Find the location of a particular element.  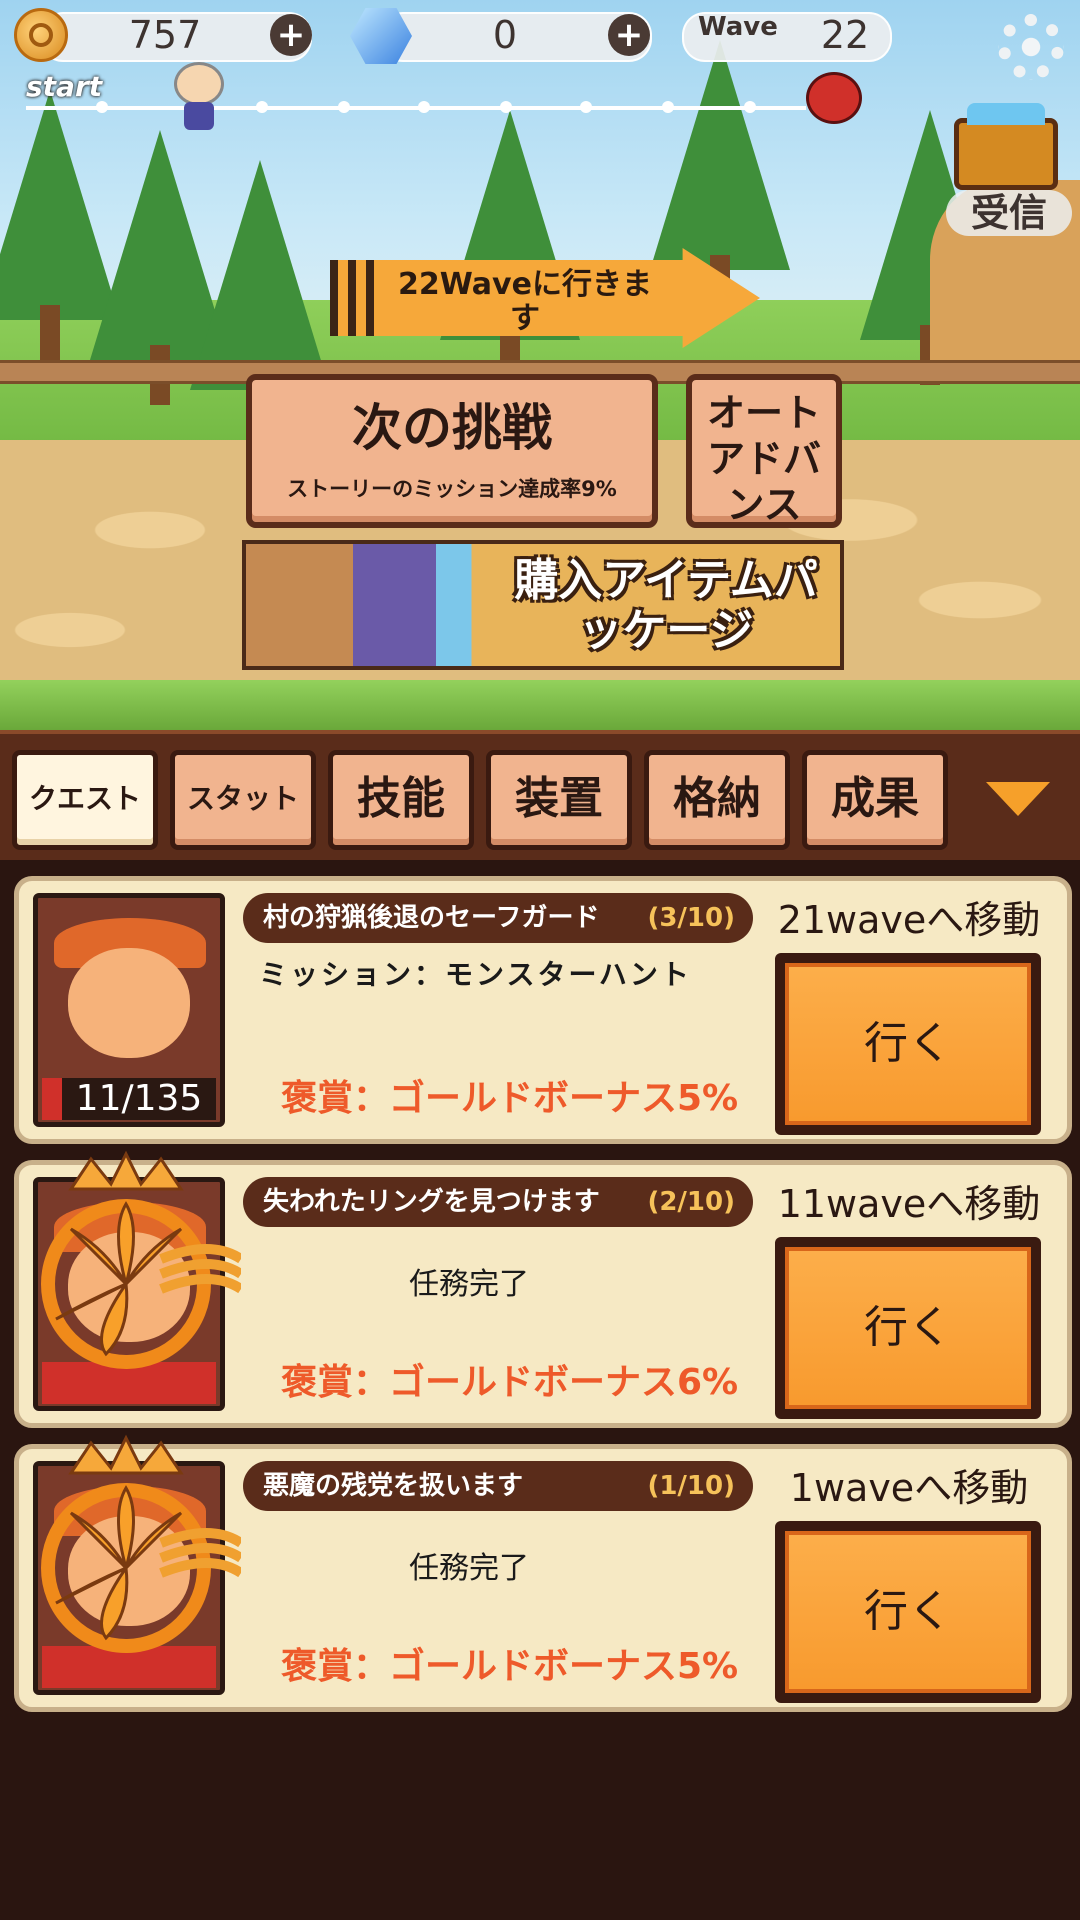

quest-progress: (1/10) is located at coordinates (691, 1486).